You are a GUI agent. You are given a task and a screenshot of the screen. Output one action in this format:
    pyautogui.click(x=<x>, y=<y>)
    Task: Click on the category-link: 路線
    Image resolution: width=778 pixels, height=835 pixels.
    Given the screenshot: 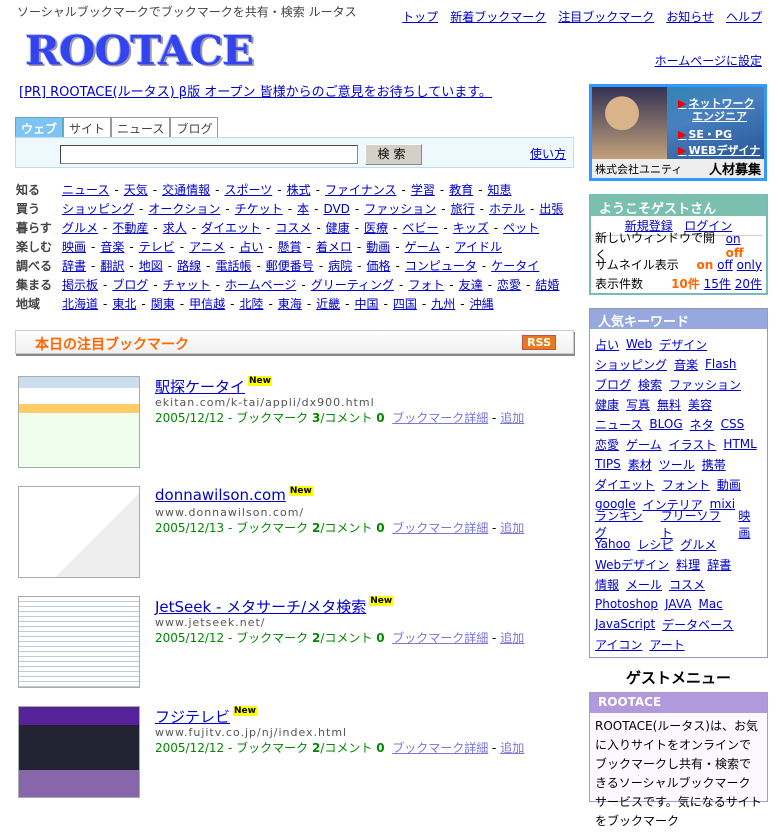 What is the action you would take?
    pyautogui.click(x=189, y=265)
    